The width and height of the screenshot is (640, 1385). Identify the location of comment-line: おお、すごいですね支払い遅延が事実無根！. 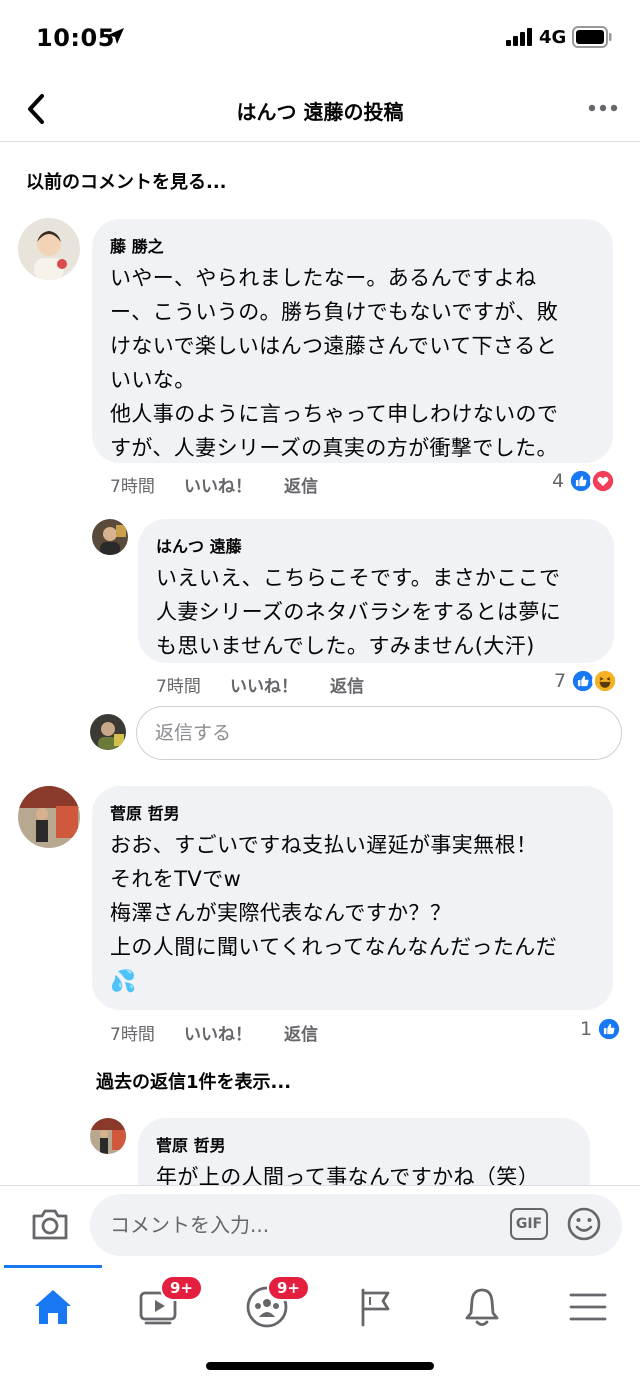
(324, 845).